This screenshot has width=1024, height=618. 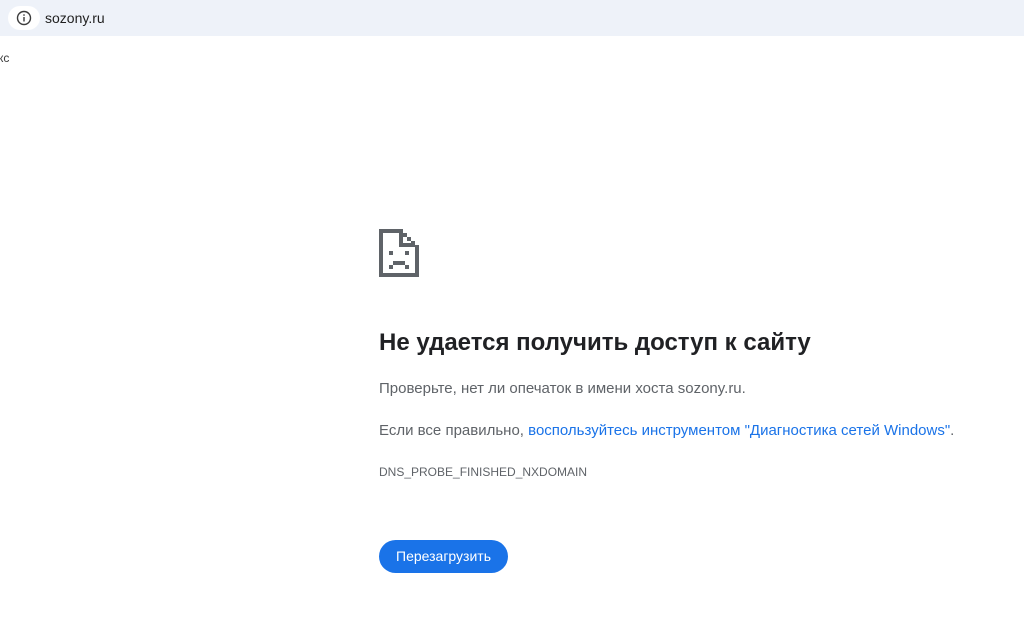 I want to click on bookmark-item-fragment: кс, so click(x=4, y=58).